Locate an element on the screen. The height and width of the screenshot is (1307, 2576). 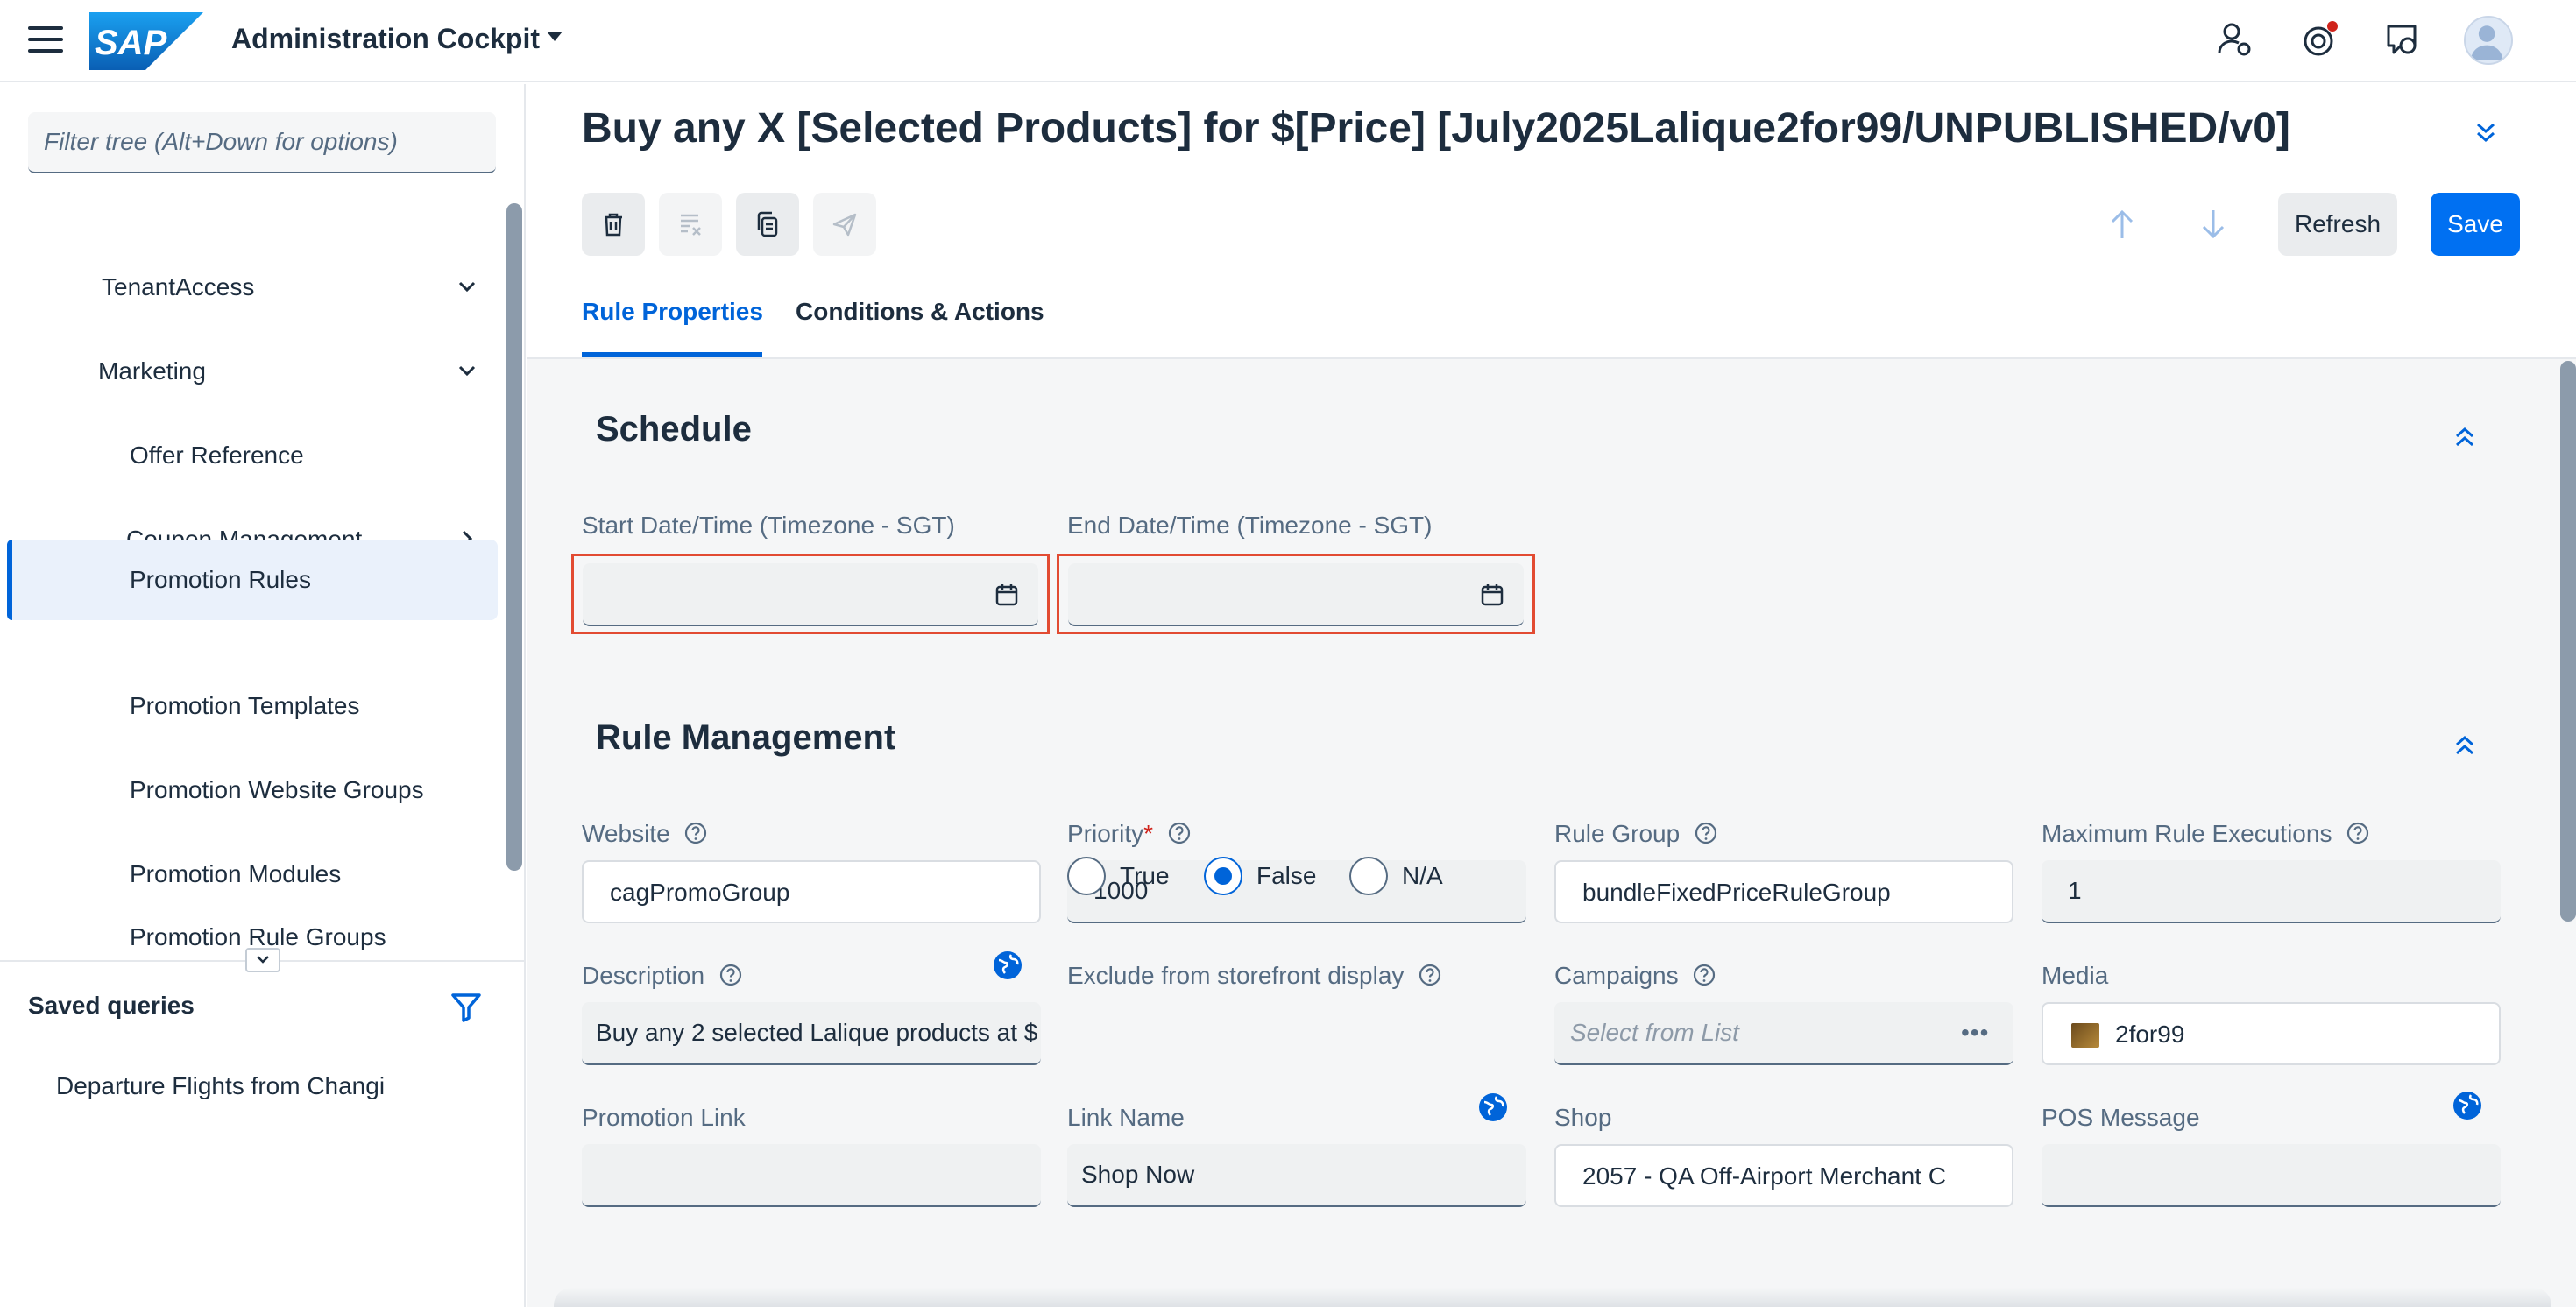
nav-item-tenantaccess: TenantAccess is located at coordinates (252, 287).